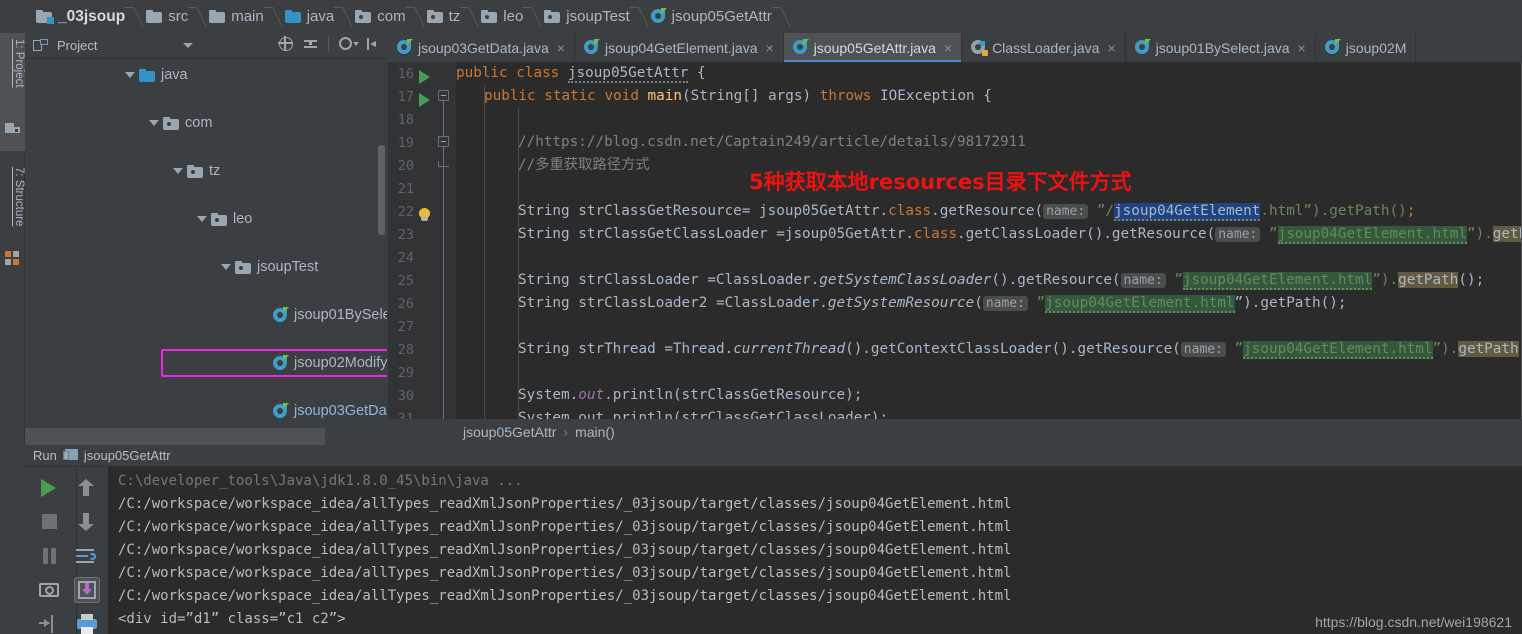  Describe the element at coordinates (286, 44) in the screenshot. I see `target-icon` at that location.